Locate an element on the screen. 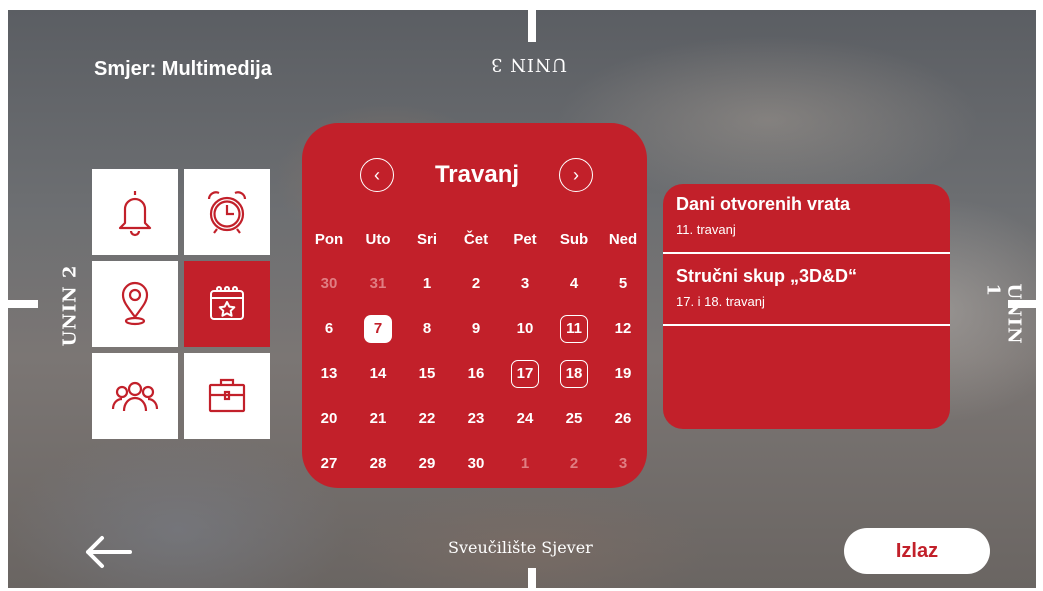 The width and height of the screenshot is (1043, 591). day-number: 19 is located at coordinates (623, 373).